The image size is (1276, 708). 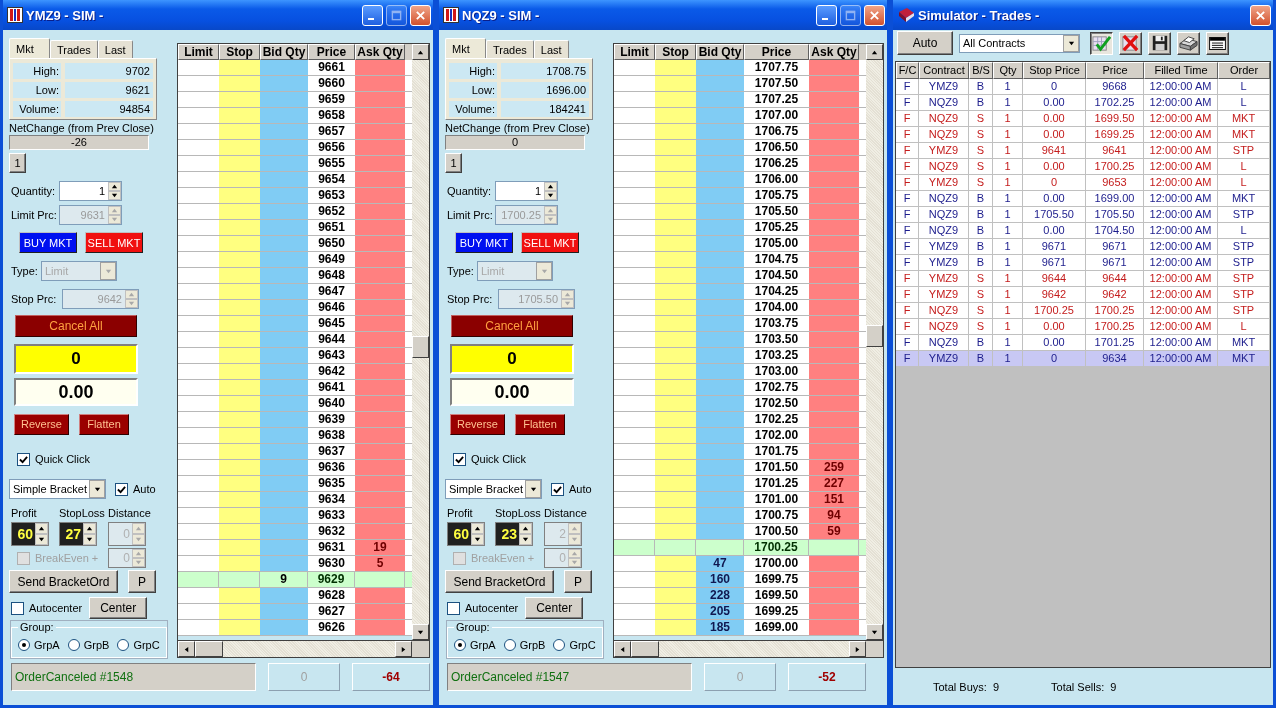 I want to click on table-row: F NQZ9 B 1 0.00 1701.25 12:00:00 AM MKT, so click(x=1083, y=343).